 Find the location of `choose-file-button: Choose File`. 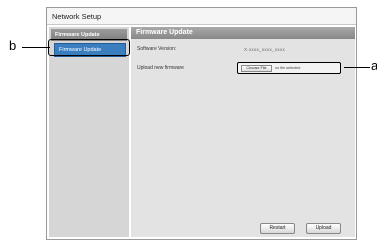

choose-file-button: Choose File is located at coordinates (256, 68).